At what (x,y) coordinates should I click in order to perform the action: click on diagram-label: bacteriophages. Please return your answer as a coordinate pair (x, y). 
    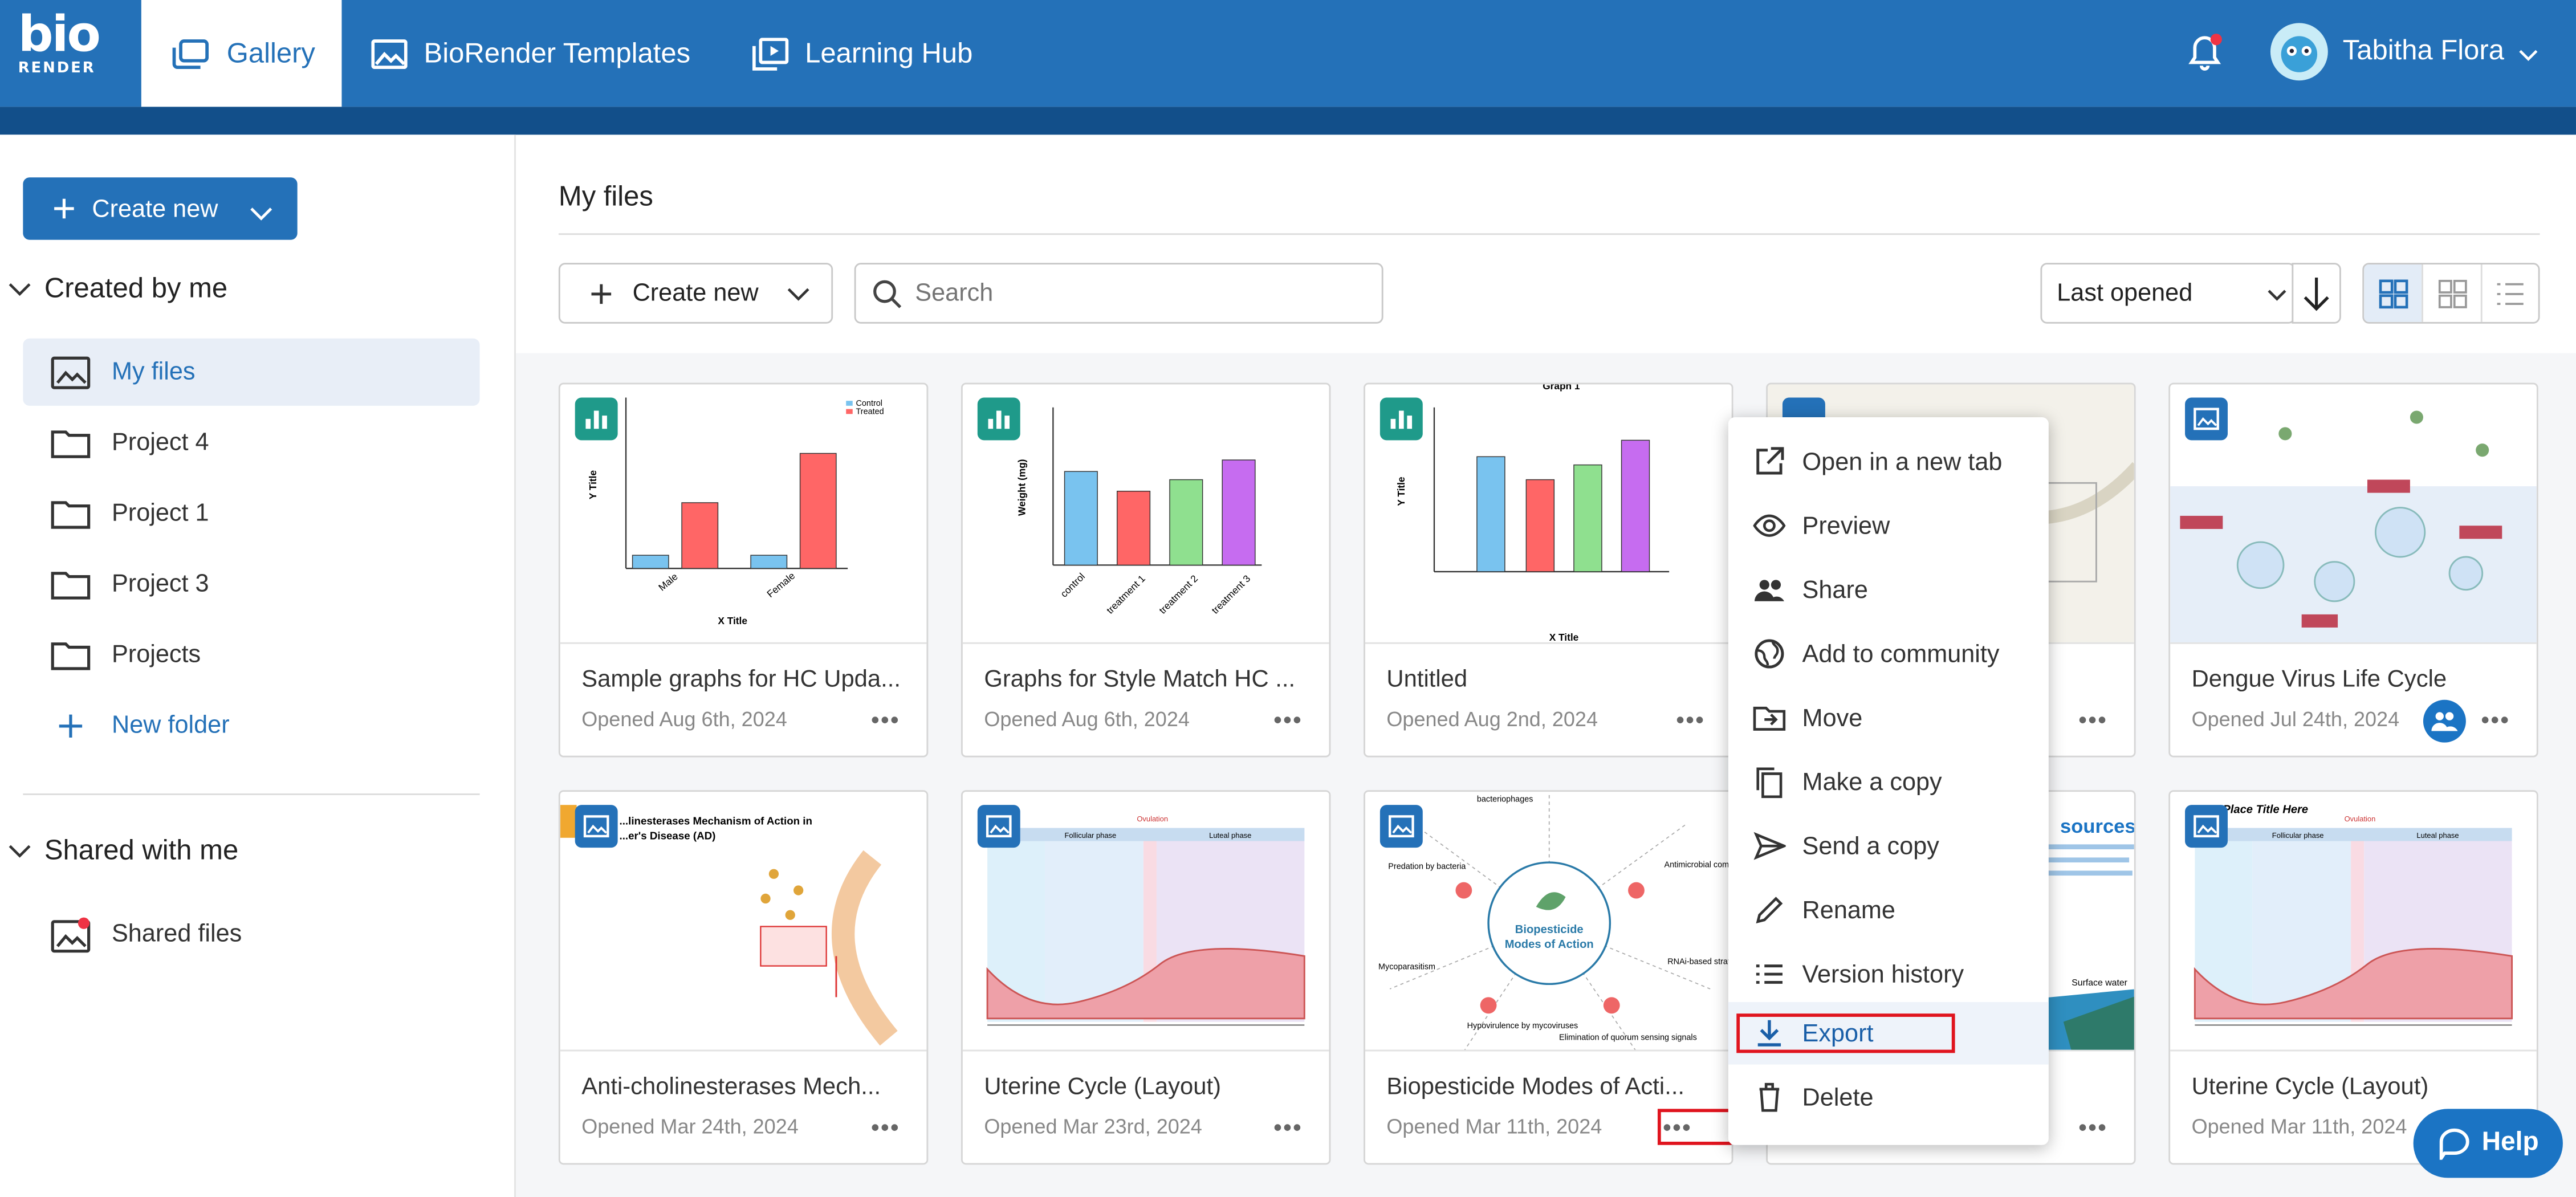
    Looking at the image, I should click on (1505, 799).